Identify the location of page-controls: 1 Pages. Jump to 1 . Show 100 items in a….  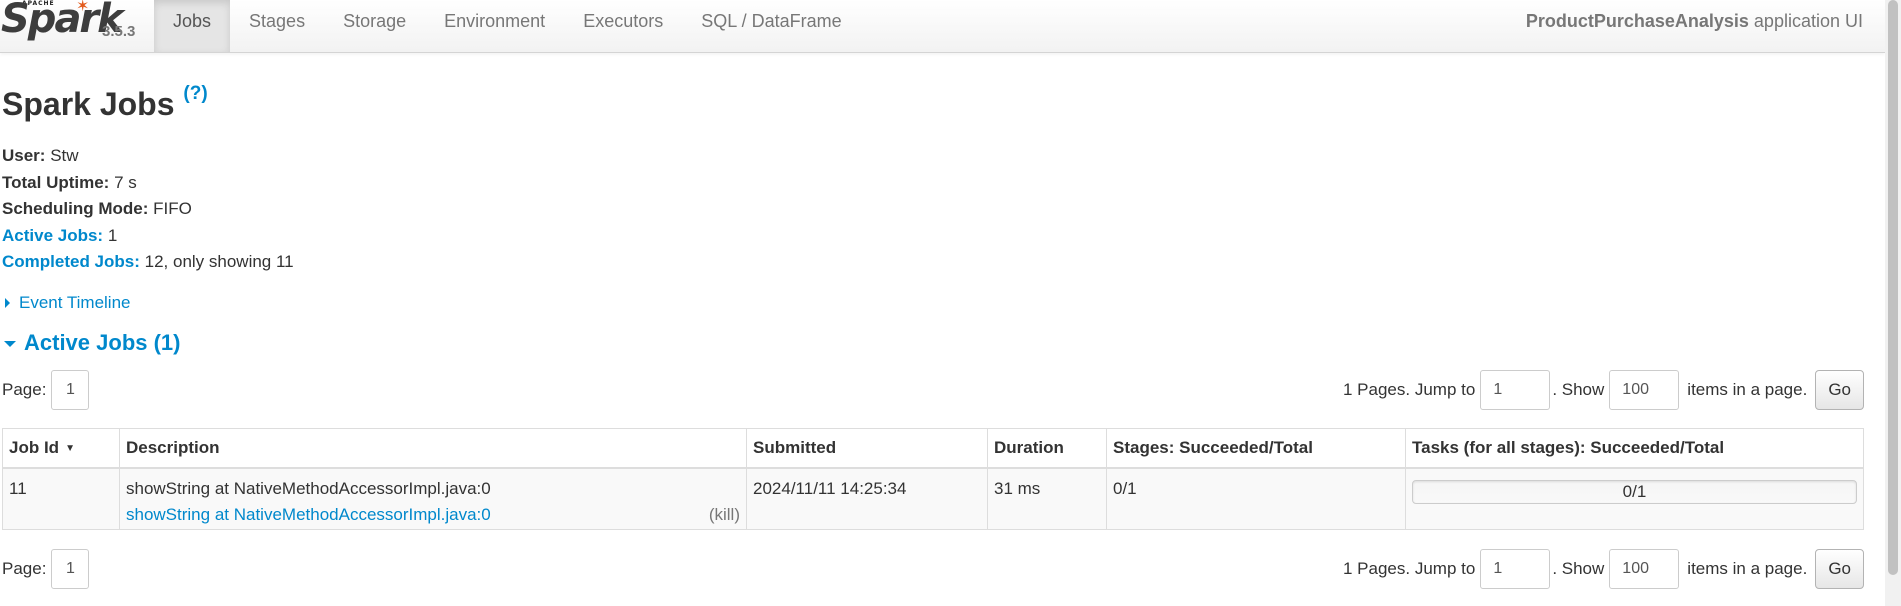
(1603, 390).